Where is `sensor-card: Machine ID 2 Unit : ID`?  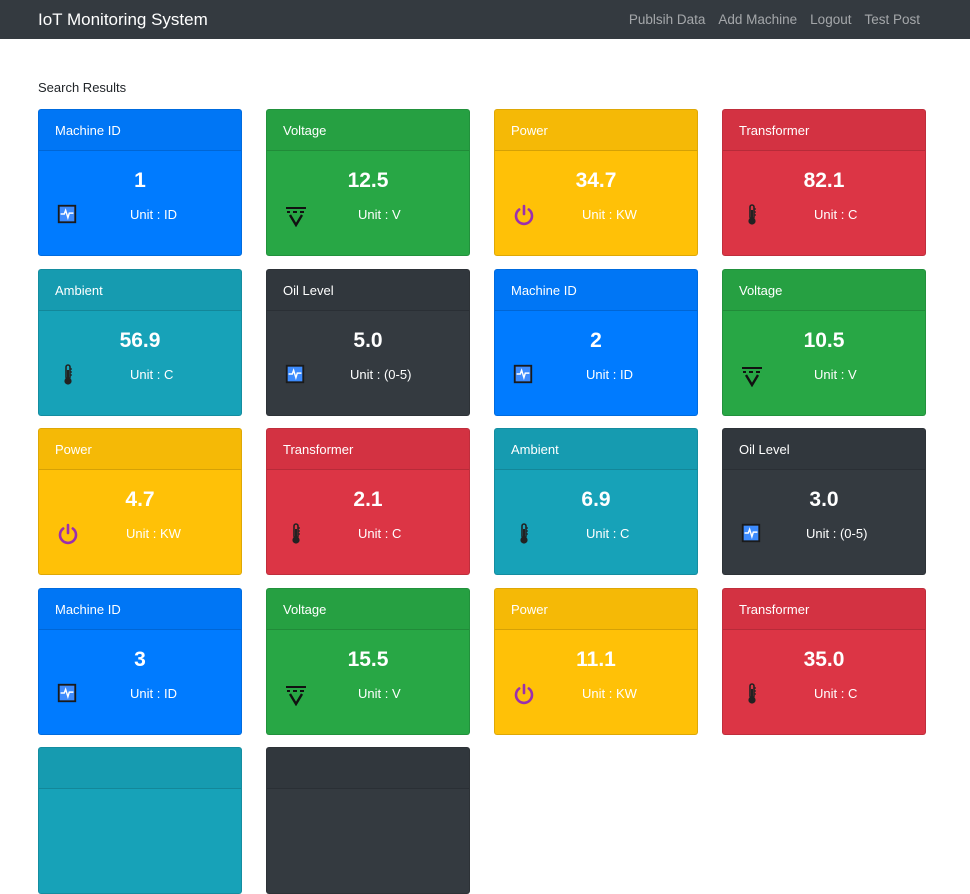 sensor-card: Machine ID 2 Unit : ID is located at coordinates (596, 342).